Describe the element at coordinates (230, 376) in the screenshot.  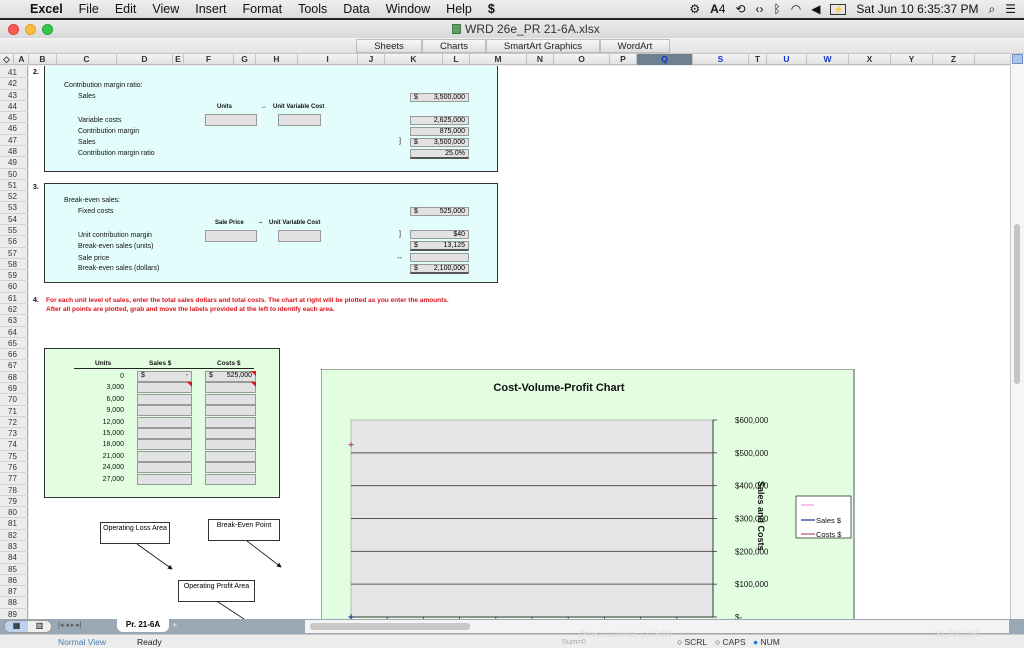
I see `costs-first-cell: $525,000` at that location.